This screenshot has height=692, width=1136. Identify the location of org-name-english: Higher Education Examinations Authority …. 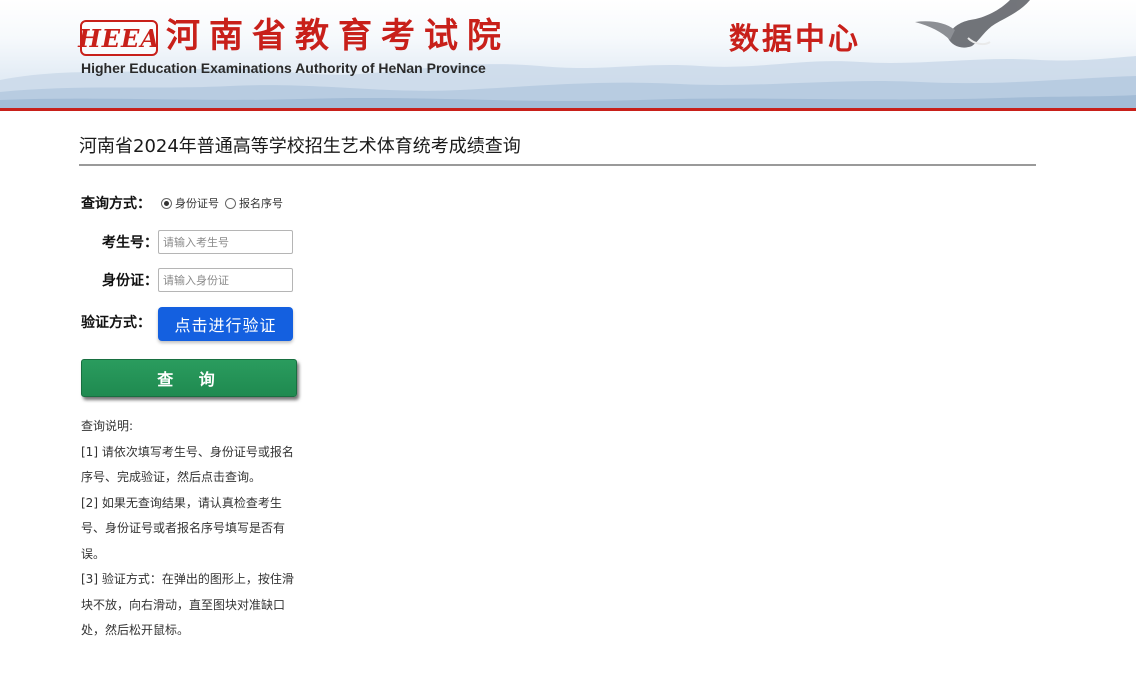
(283, 68).